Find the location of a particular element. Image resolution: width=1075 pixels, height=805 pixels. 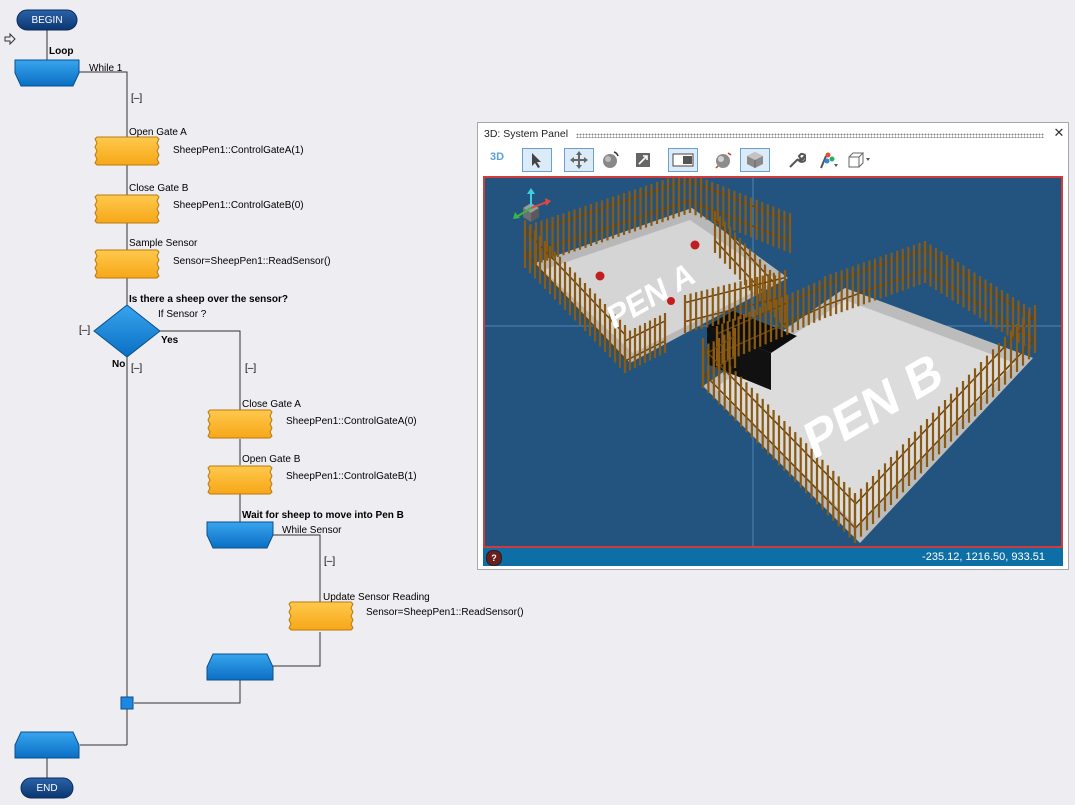

step-caption-open-gate-a: Open Gate A is located at coordinates (158, 132).